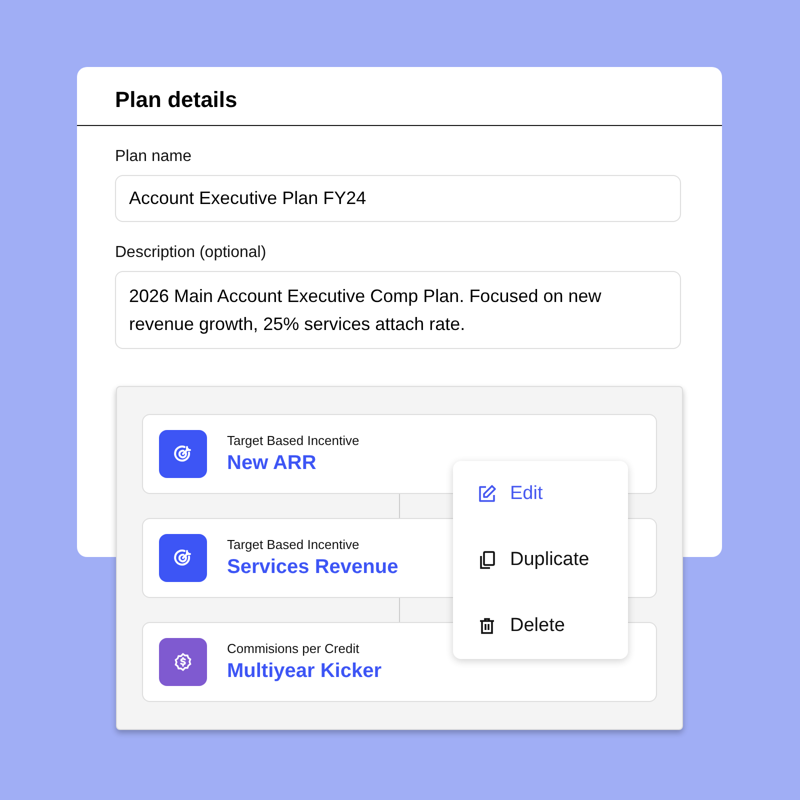 This screenshot has width=800, height=800. Describe the element at coordinates (272, 463) in the screenshot. I see `component-name: New ARR` at that location.